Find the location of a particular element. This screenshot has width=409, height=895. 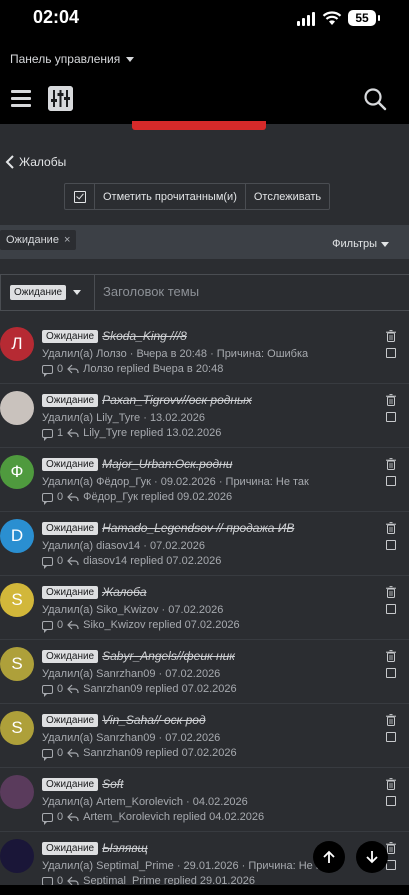

select-all-checkbox is located at coordinates (80, 196).